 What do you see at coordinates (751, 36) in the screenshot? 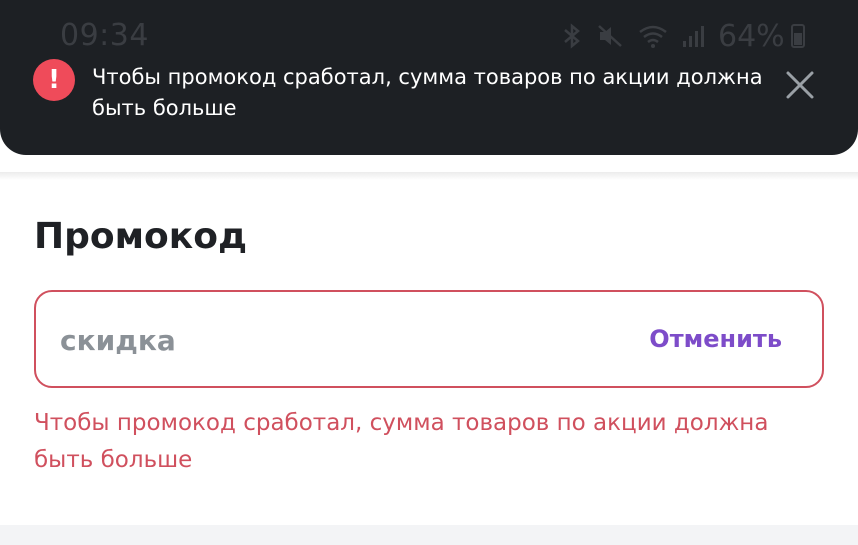
I see `battery-percent: 64%` at bounding box center [751, 36].